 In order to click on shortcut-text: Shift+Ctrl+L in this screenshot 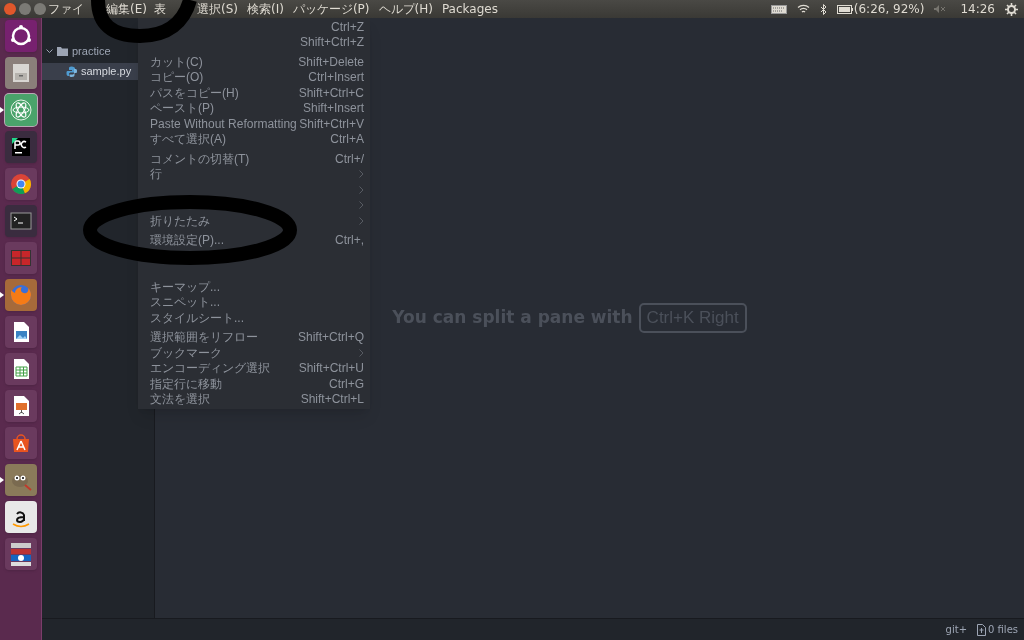, I will do `click(332, 400)`.